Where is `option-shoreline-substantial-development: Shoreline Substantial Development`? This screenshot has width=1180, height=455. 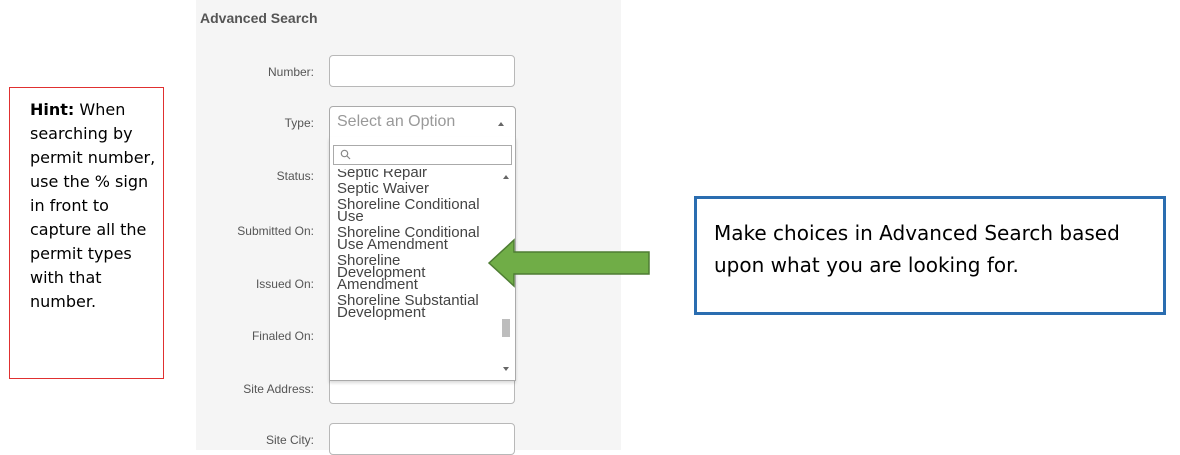
option-shoreline-substantial-development: Shoreline Substantial Development is located at coordinates (413, 307).